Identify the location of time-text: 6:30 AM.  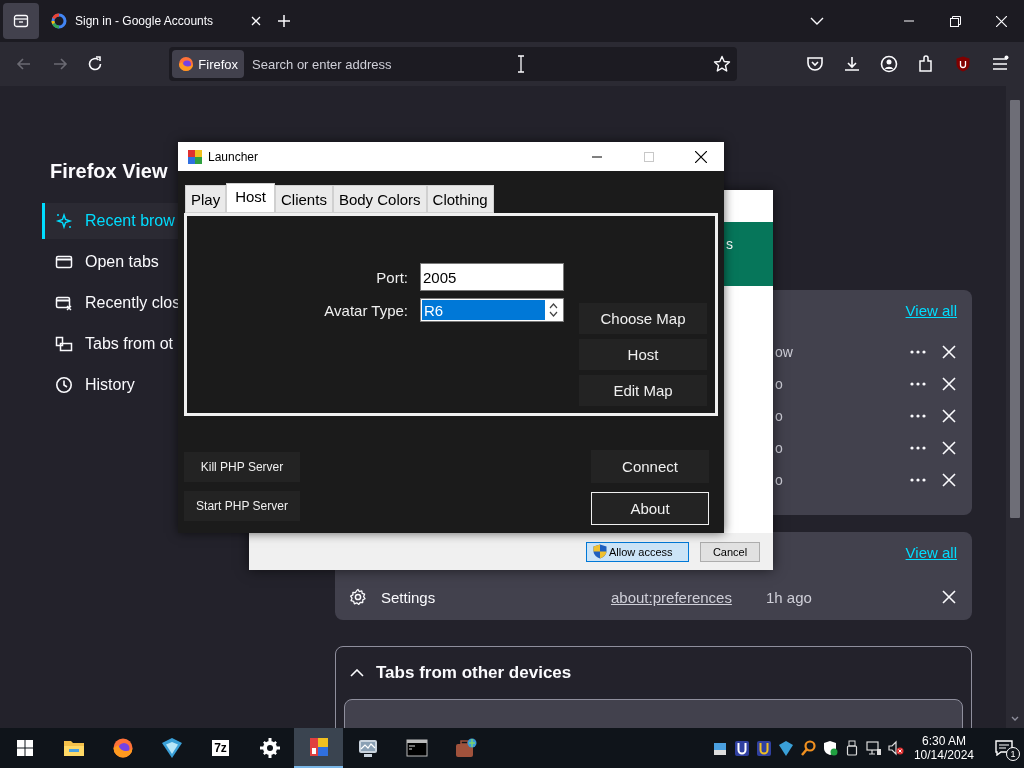
(943, 741).